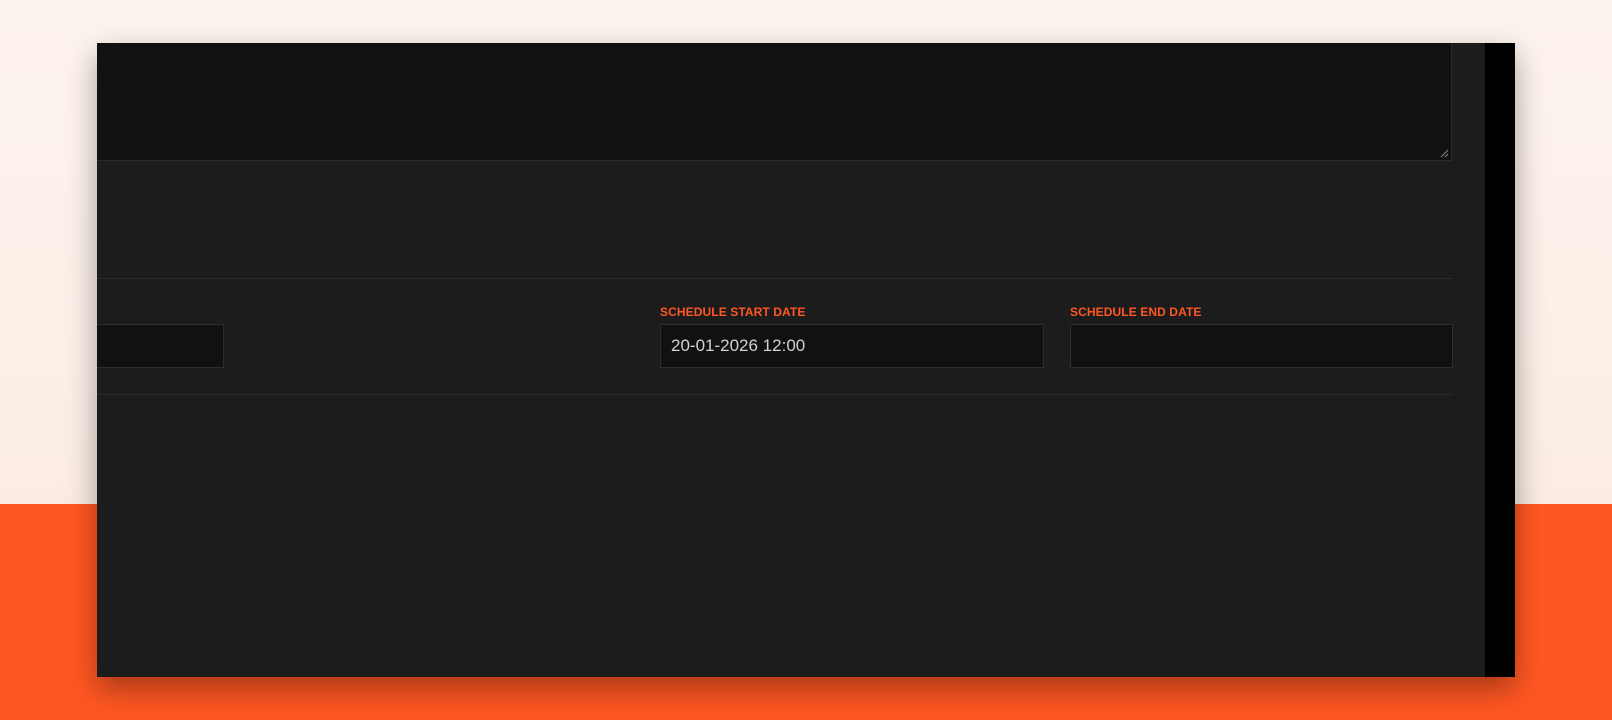  Describe the element at coordinates (733, 312) in the screenshot. I see `schedule-start-date-label: SCHEDULE START DATE` at that location.